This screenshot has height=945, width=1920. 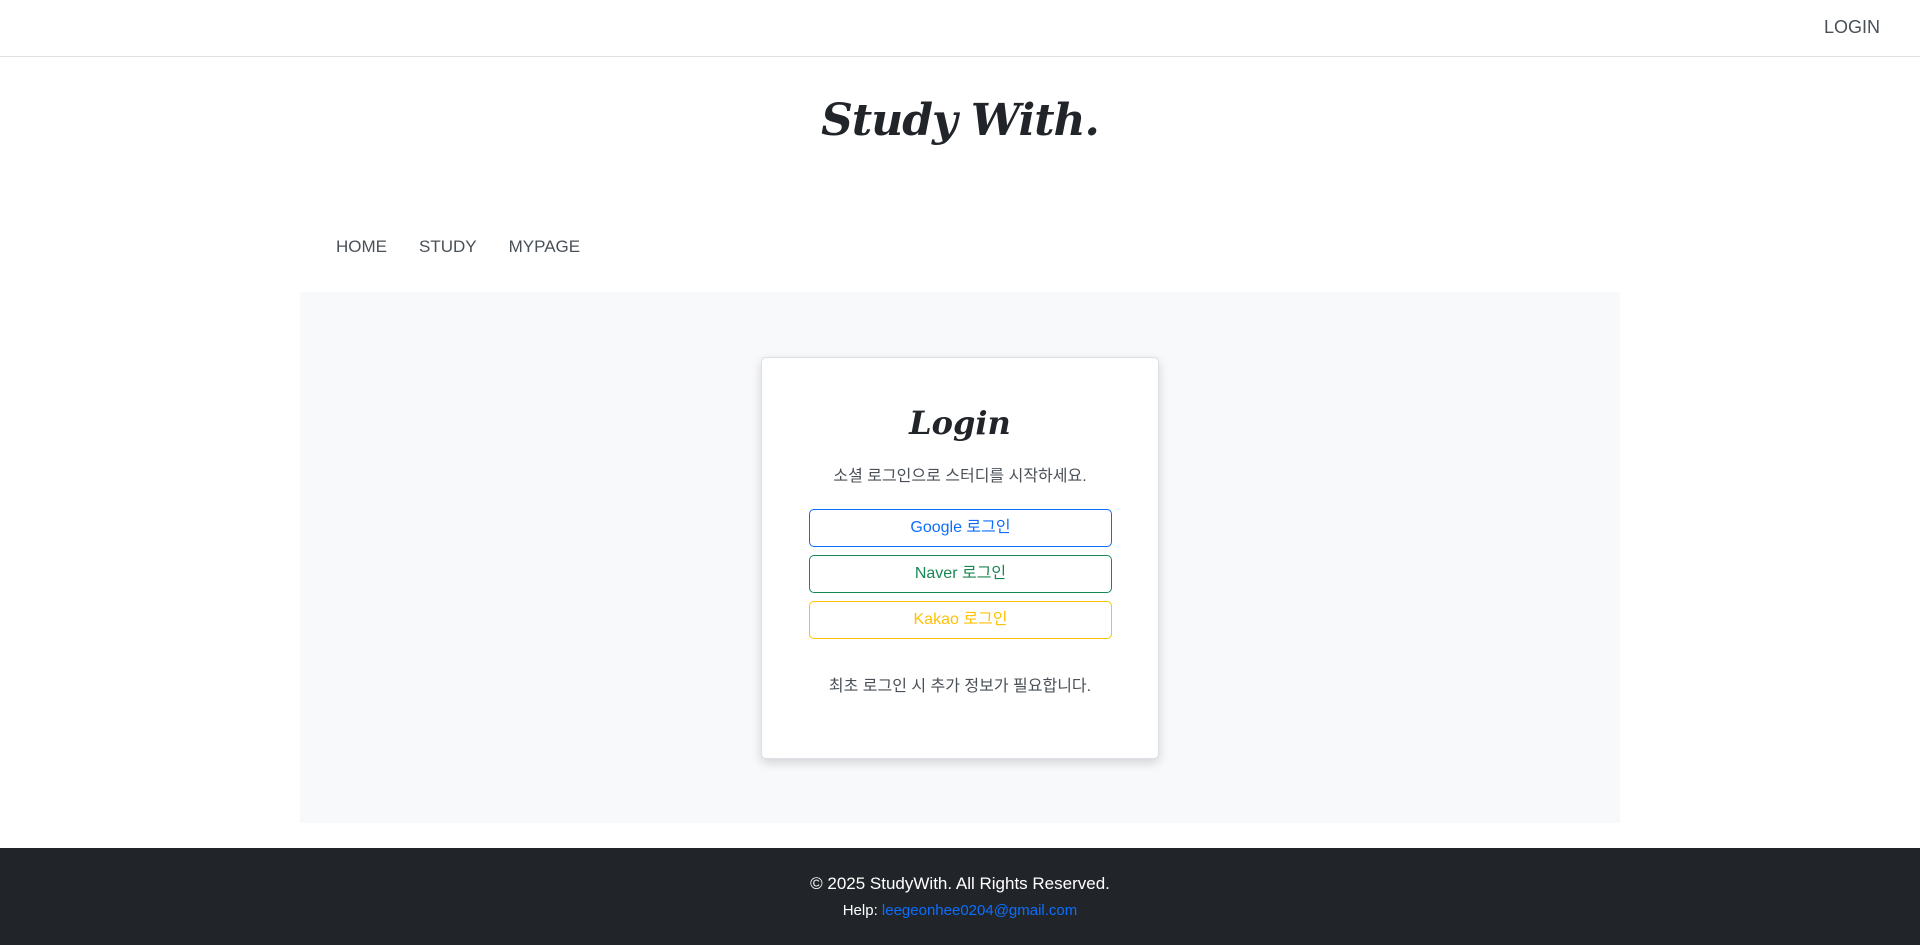 I want to click on footer-copyright: © 2025 StudyWith. All Rights Reserved., so click(x=960, y=883).